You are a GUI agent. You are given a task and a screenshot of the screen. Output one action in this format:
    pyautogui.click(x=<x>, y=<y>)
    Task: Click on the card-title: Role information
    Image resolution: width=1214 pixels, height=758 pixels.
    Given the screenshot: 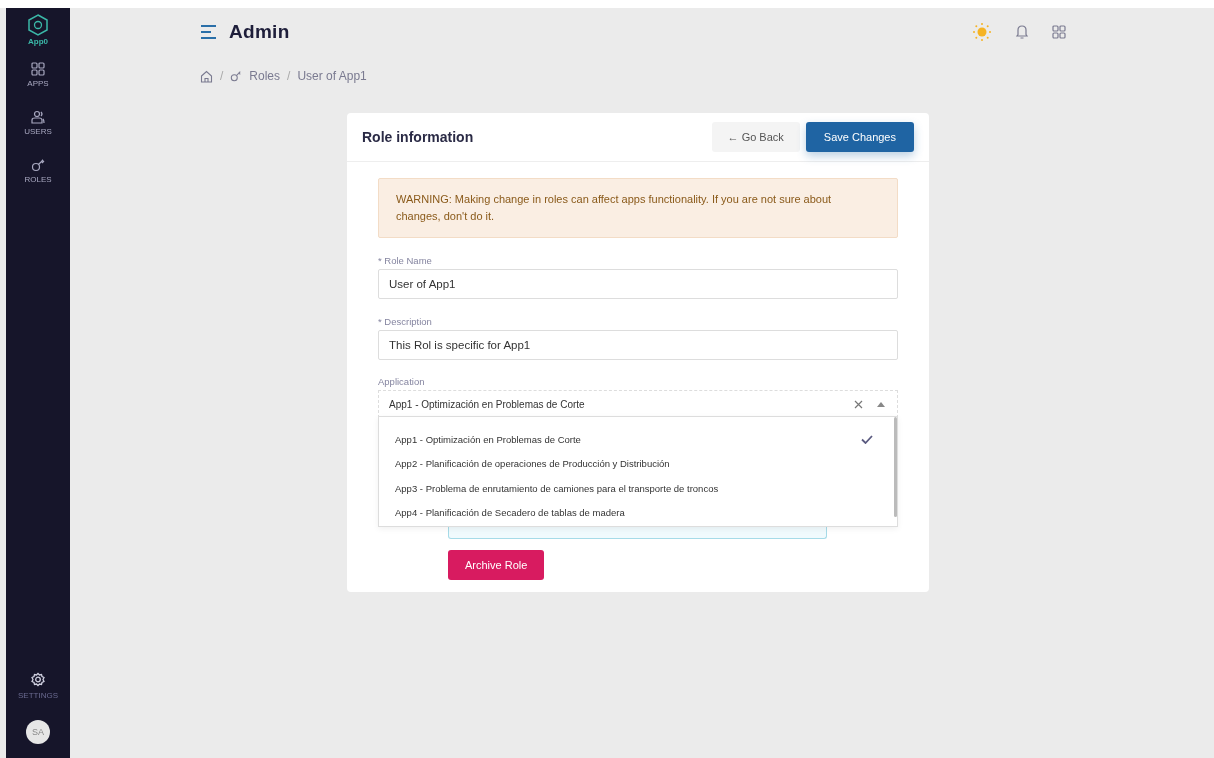 What is the action you would take?
    pyautogui.click(x=418, y=137)
    